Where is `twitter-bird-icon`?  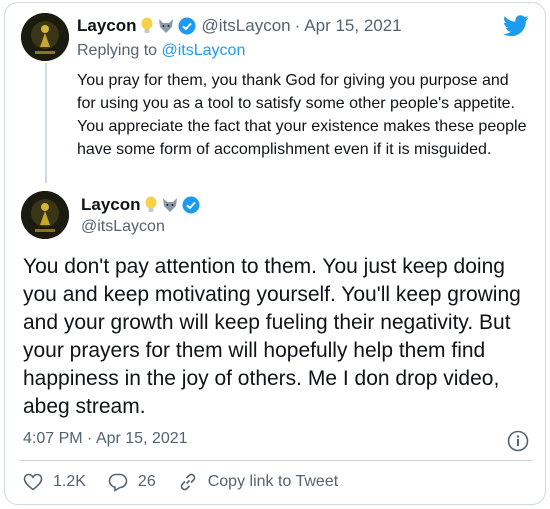 twitter-bird-icon is located at coordinates (516, 26).